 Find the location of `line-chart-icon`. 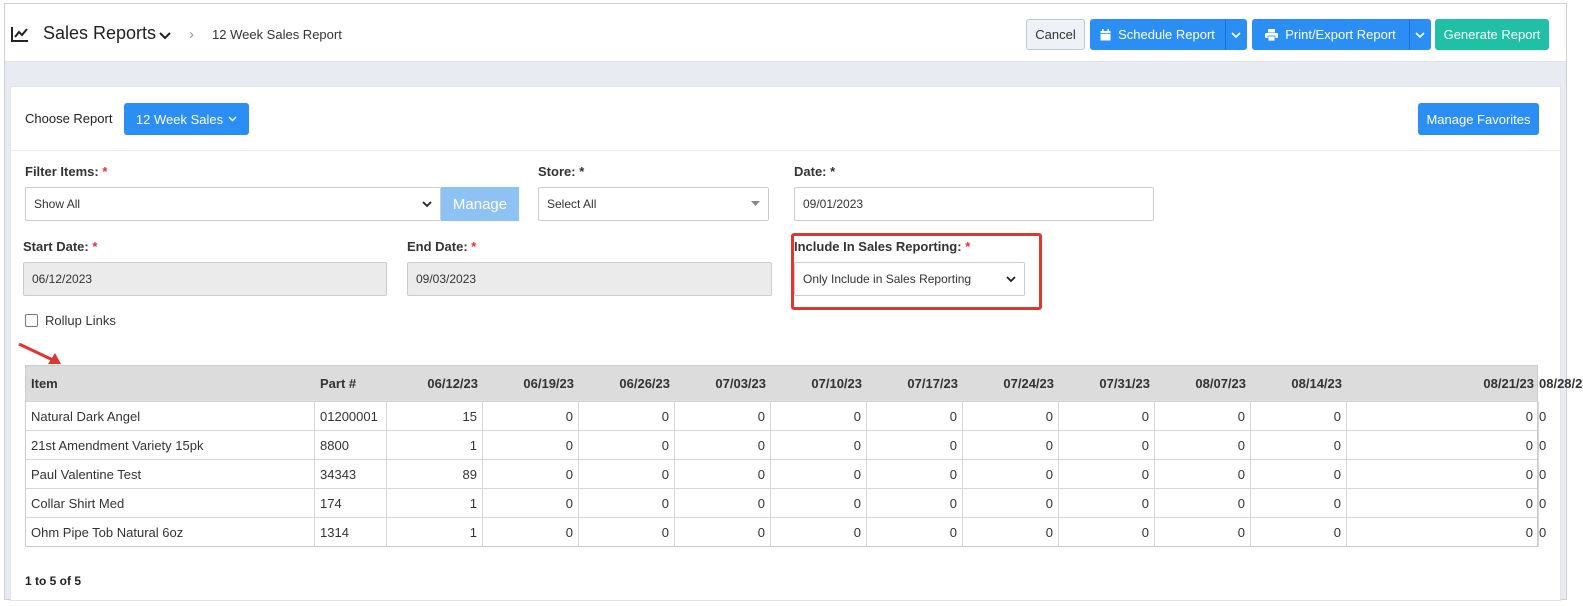

line-chart-icon is located at coordinates (19, 34).